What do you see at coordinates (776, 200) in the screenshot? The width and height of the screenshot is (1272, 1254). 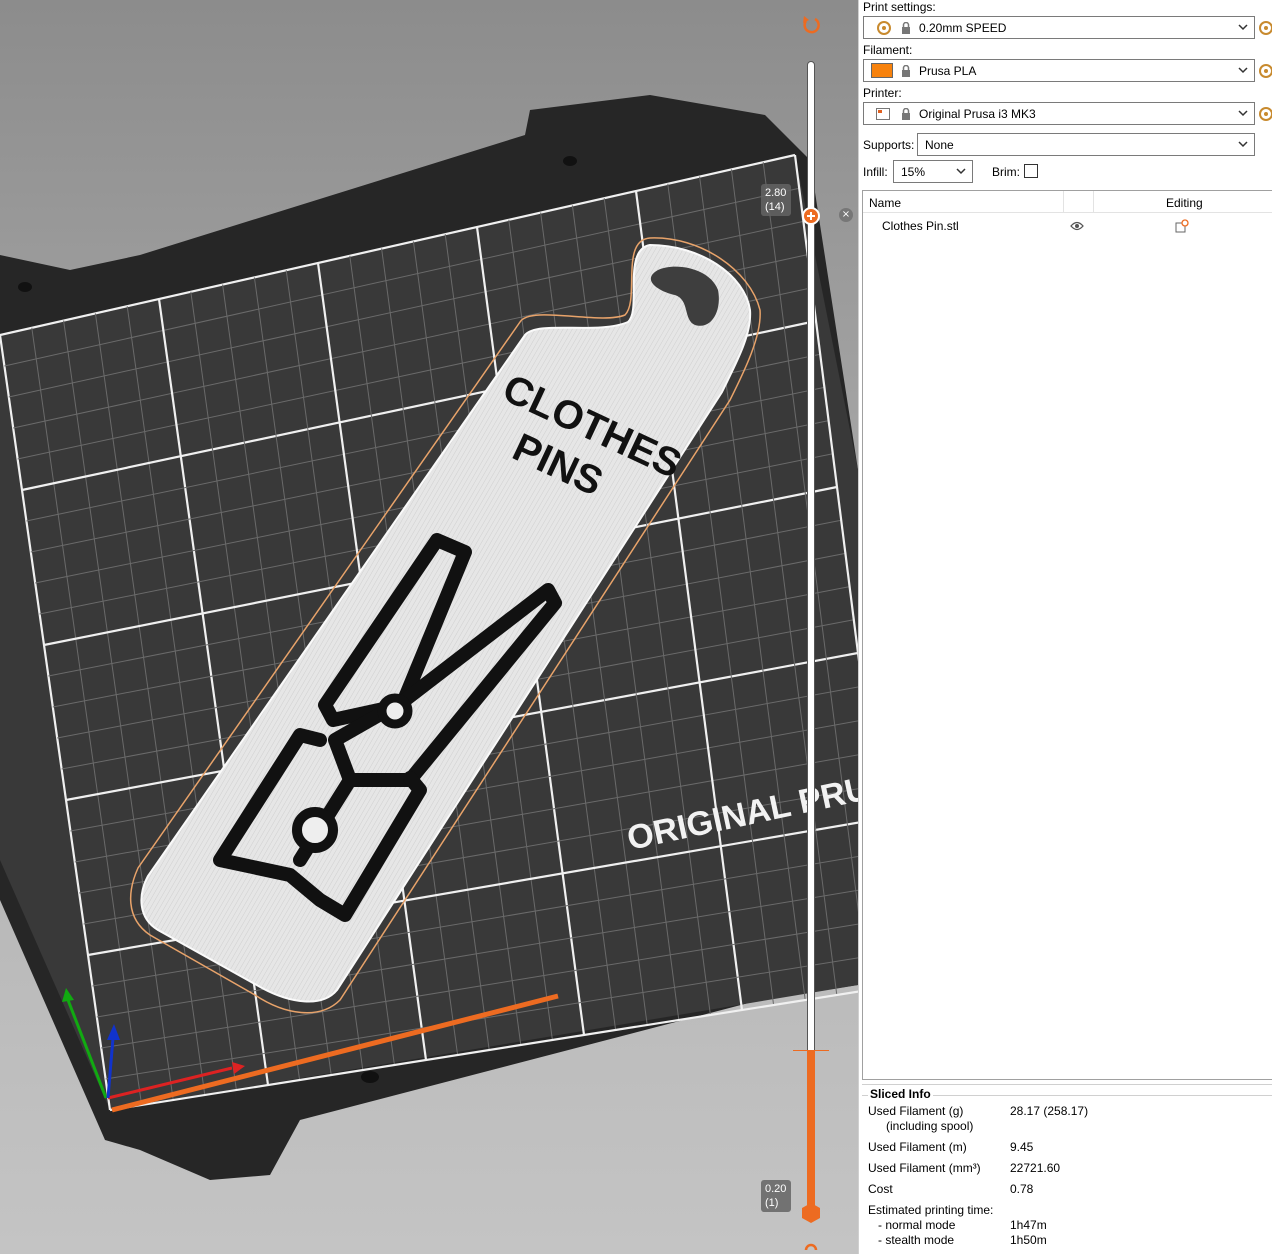 I see `layer-slider-top-label: 2.80 (14)` at bounding box center [776, 200].